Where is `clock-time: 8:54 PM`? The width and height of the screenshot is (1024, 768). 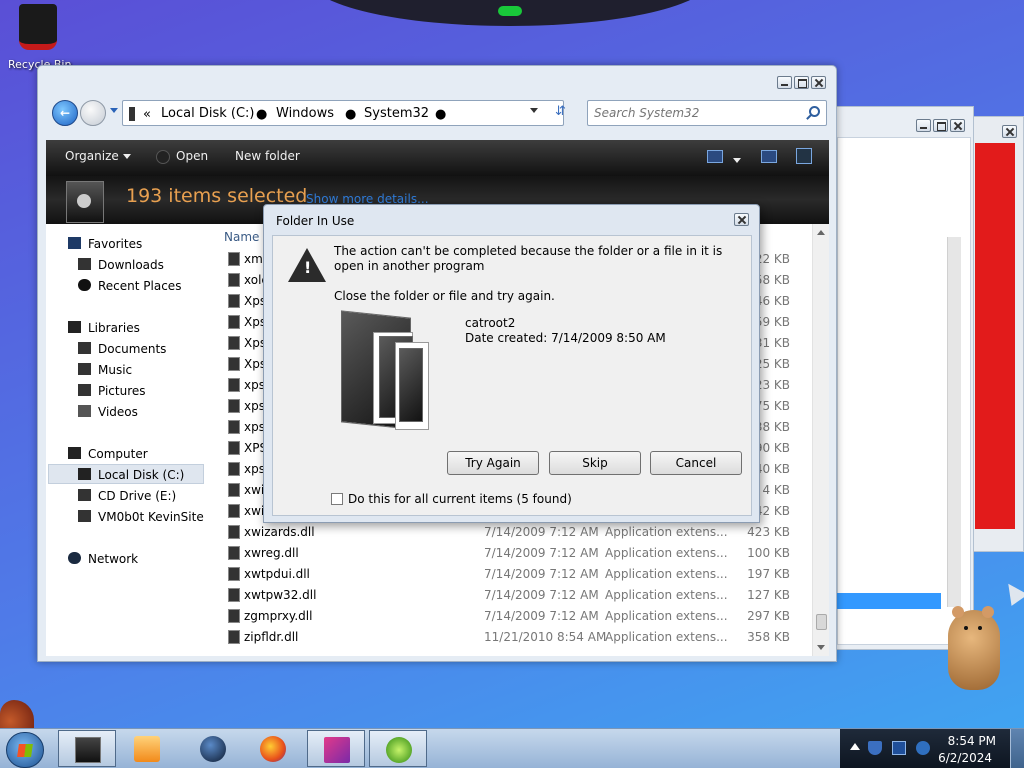
clock-time: 8:54 PM is located at coordinates (972, 741).